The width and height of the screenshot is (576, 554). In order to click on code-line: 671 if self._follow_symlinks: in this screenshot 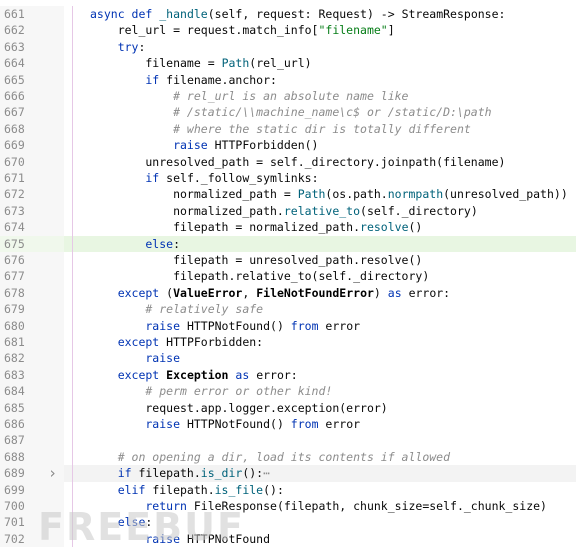, I will do `click(288, 178)`.